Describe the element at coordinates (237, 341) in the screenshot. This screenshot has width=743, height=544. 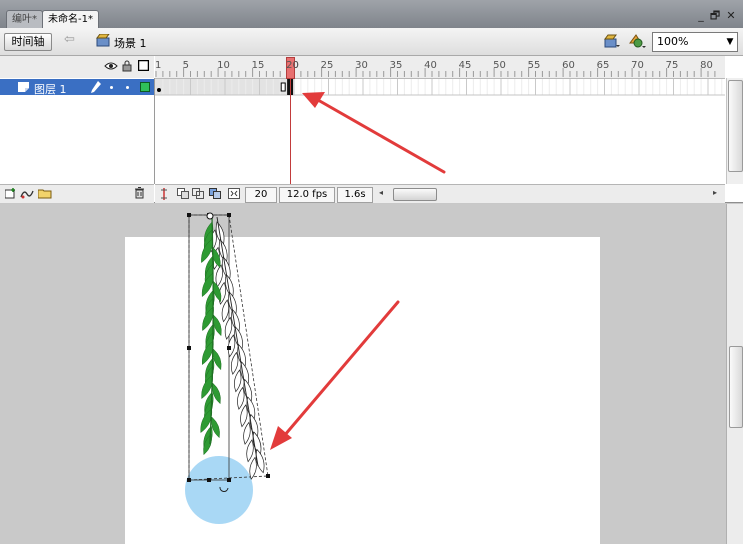
I see `outline-stem` at that location.